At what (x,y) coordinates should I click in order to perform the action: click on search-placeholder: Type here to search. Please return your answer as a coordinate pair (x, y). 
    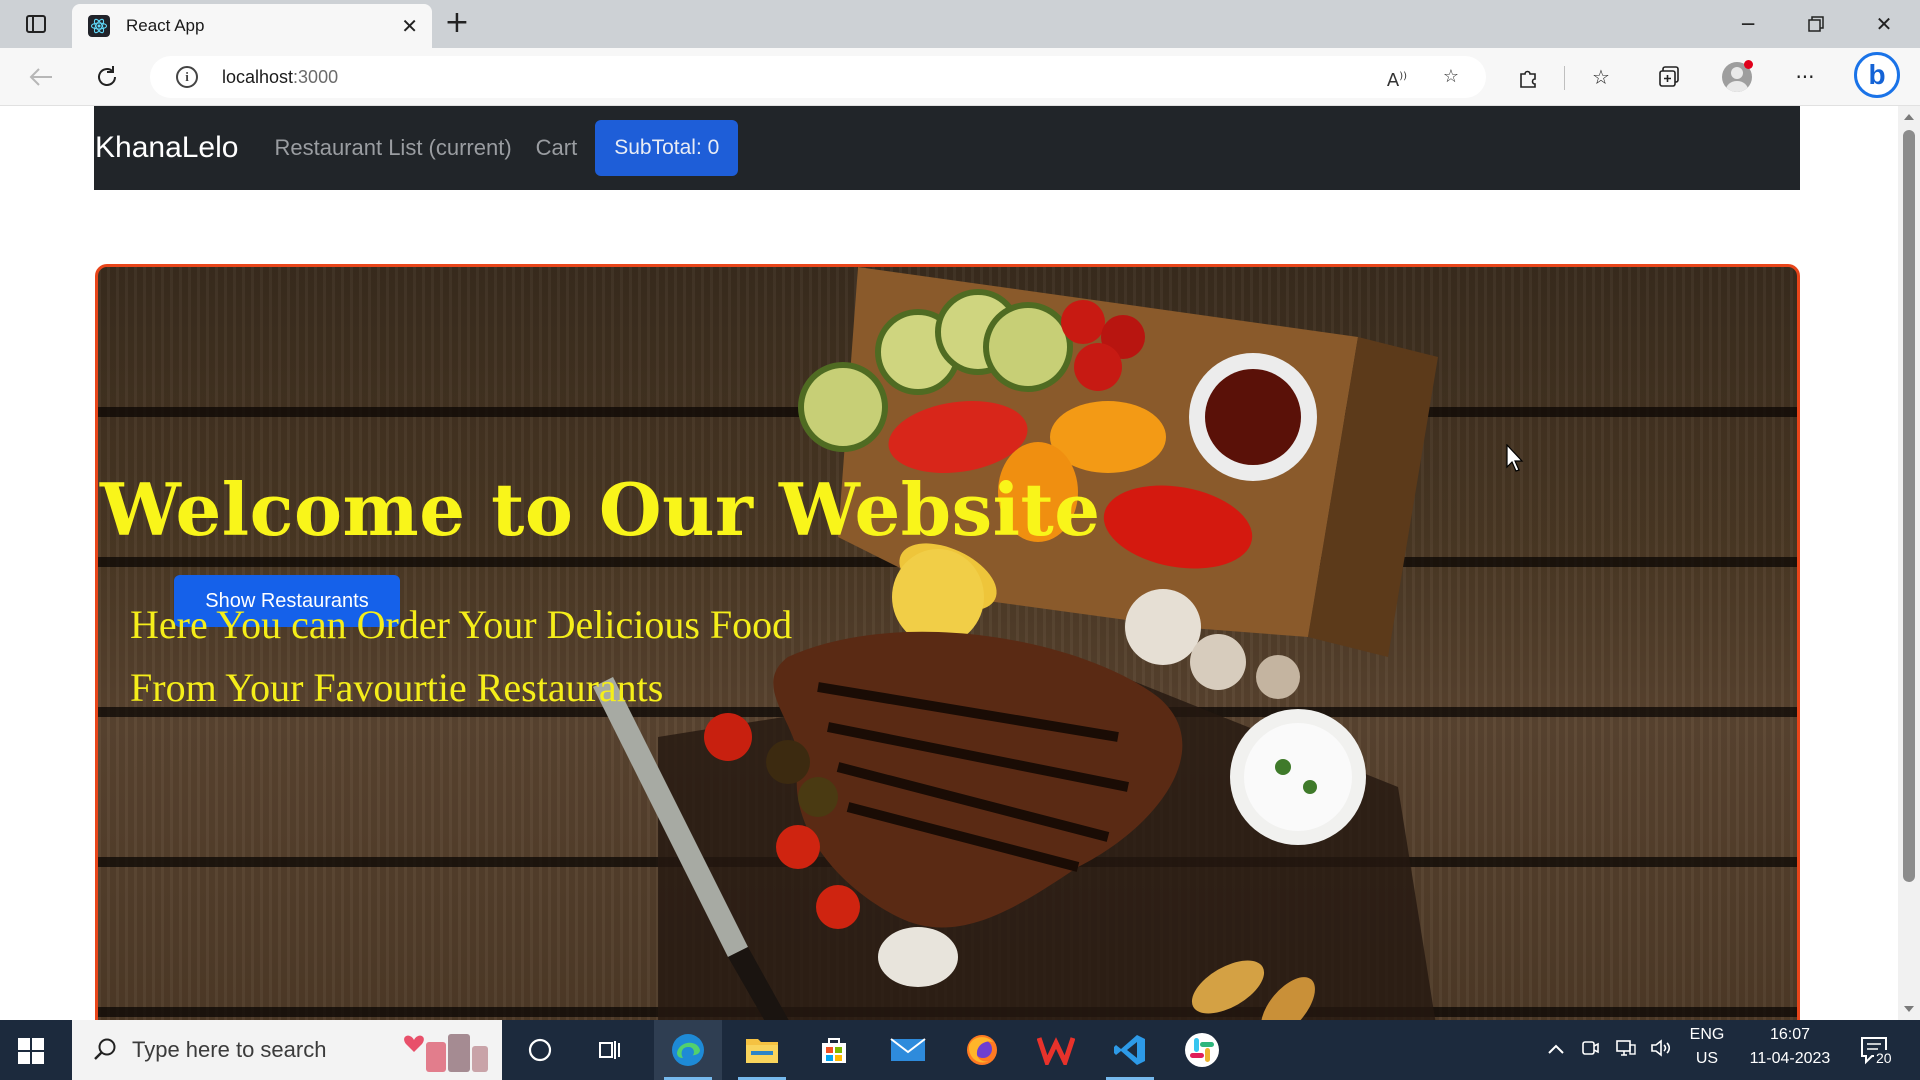
    Looking at the image, I should click on (229, 1049).